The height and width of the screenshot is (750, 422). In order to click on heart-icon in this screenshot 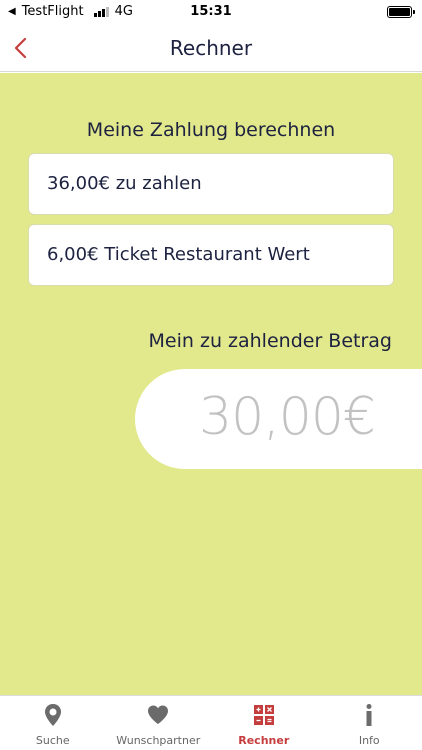, I will do `click(158, 714)`.